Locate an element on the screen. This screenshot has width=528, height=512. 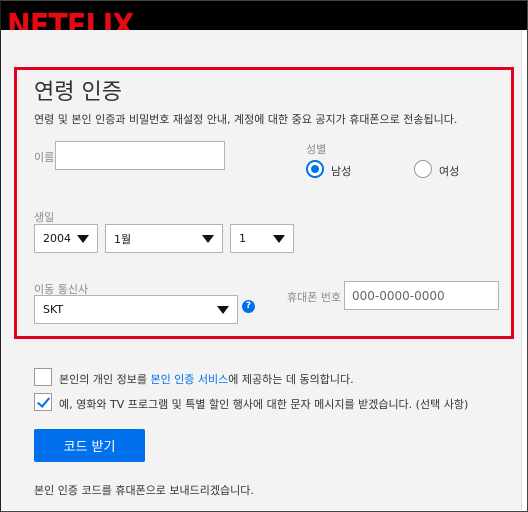
identity-service-link: 본인 인증 서비스 is located at coordinates (189, 379).